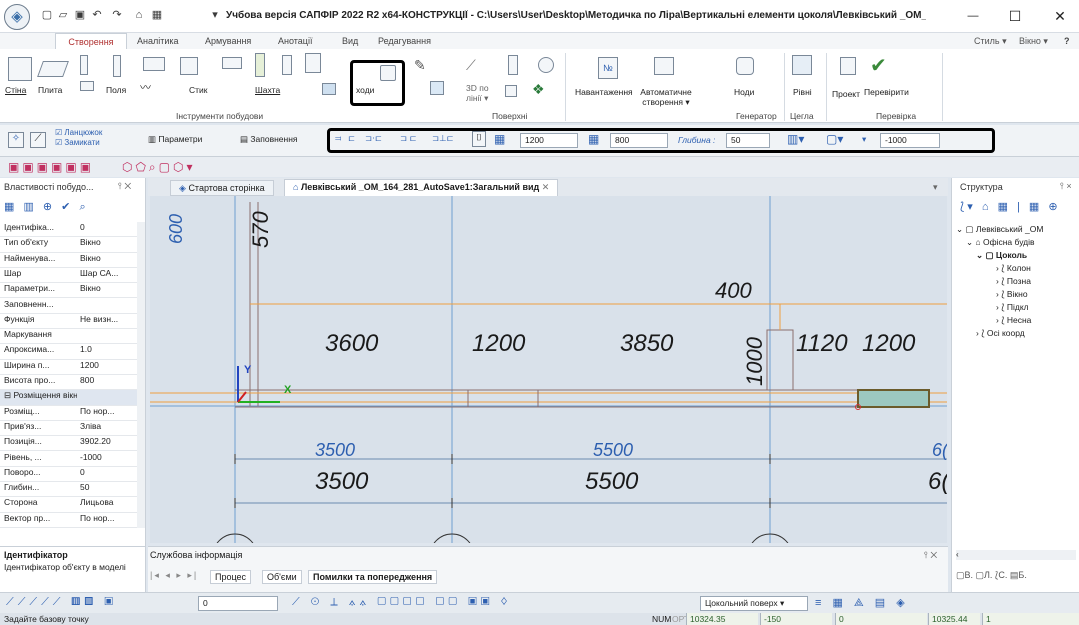  Describe the element at coordinates (51, 167) in the screenshot. I see `view-mode-icons: ▣▣▣▣▣▣` at that location.